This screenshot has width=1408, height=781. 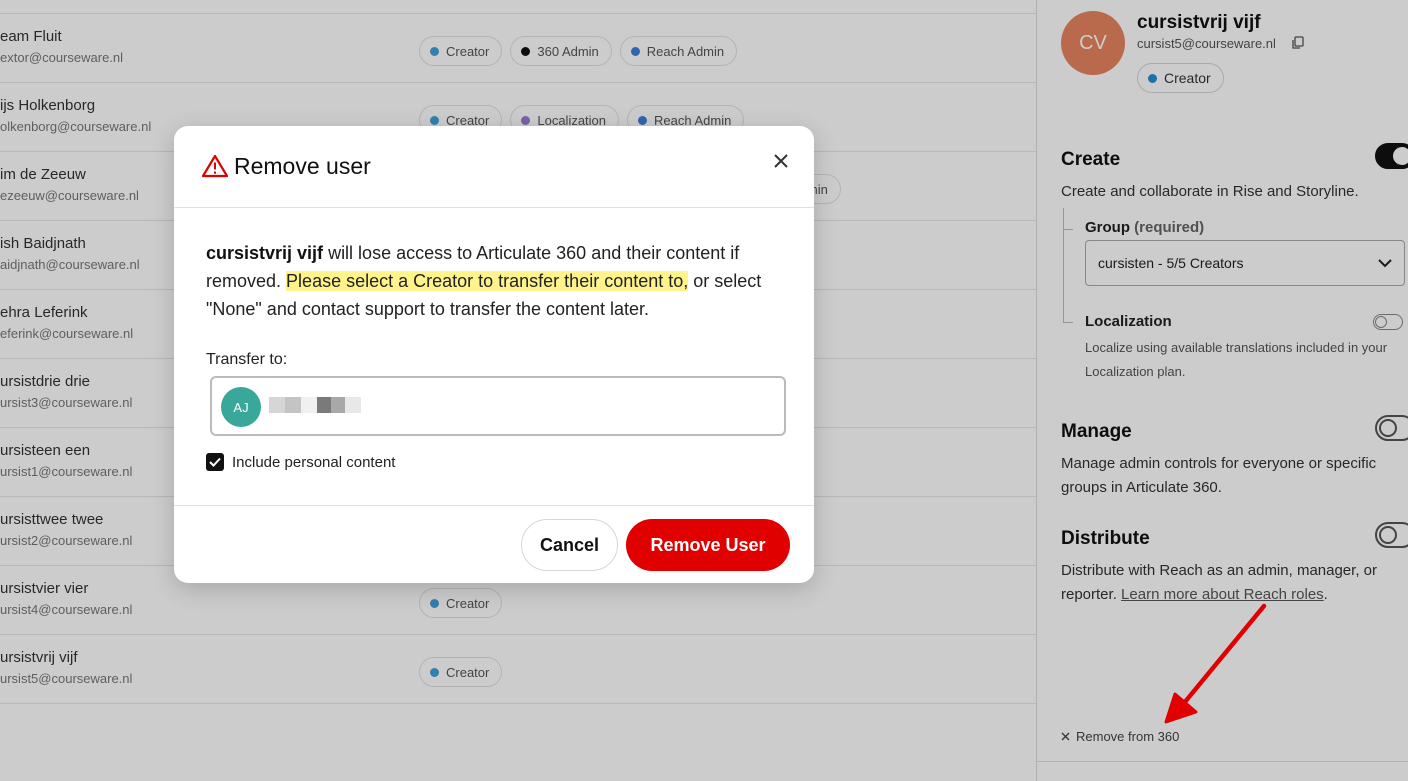 I want to click on warning-icon, so click(x=215, y=166).